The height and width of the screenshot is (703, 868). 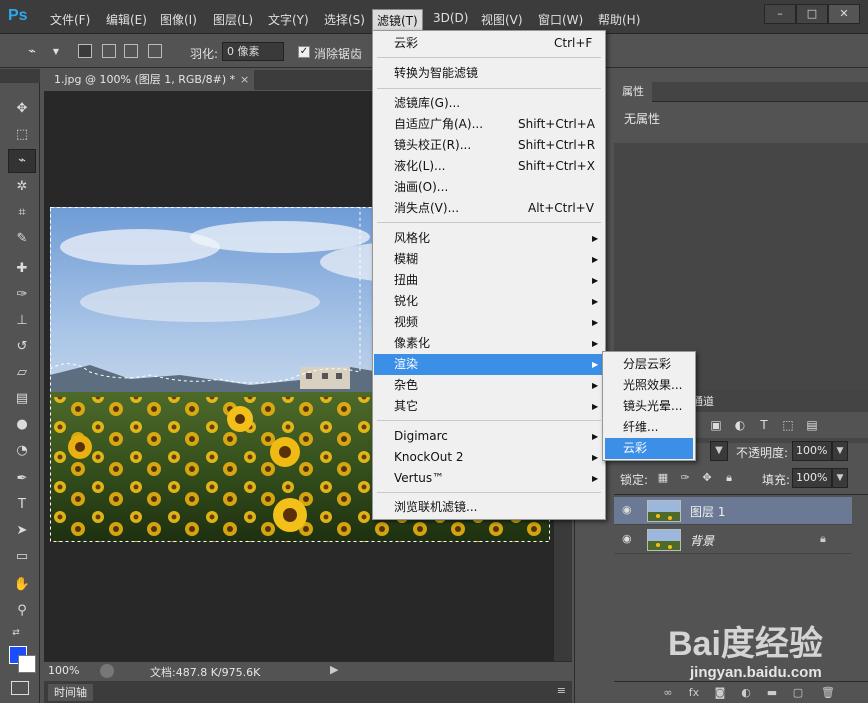 I want to click on menu-item-distort: 扭曲 ▶, so click(x=489, y=280).